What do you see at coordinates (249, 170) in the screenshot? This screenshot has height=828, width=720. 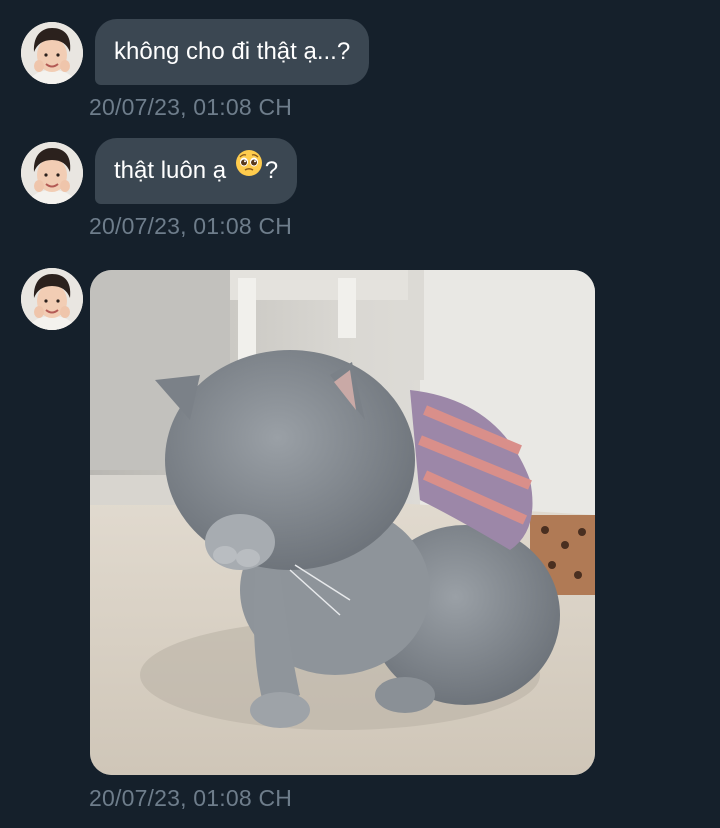 I see `pleading-face-emoji-icon` at bounding box center [249, 170].